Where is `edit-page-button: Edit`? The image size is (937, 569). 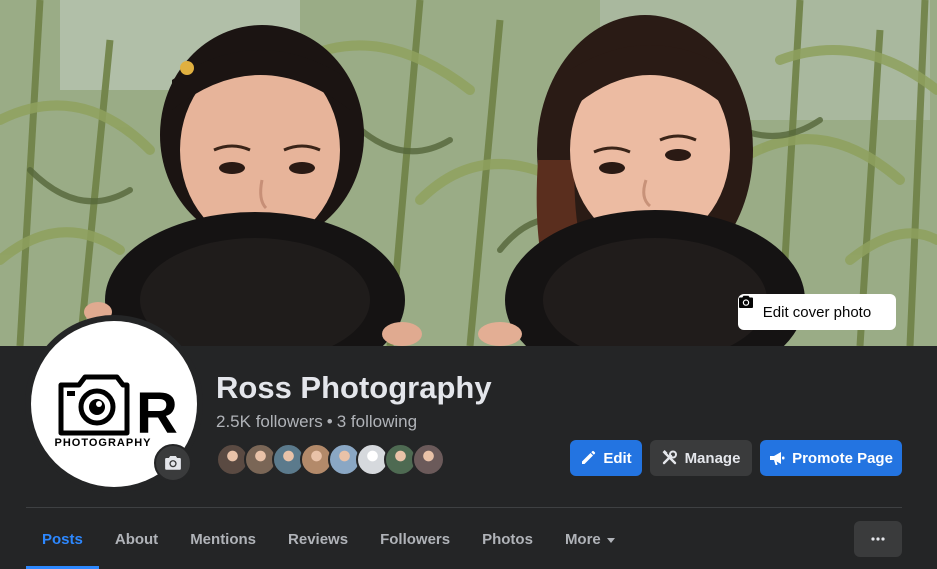 edit-page-button: Edit is located at coordinates (606, 458).